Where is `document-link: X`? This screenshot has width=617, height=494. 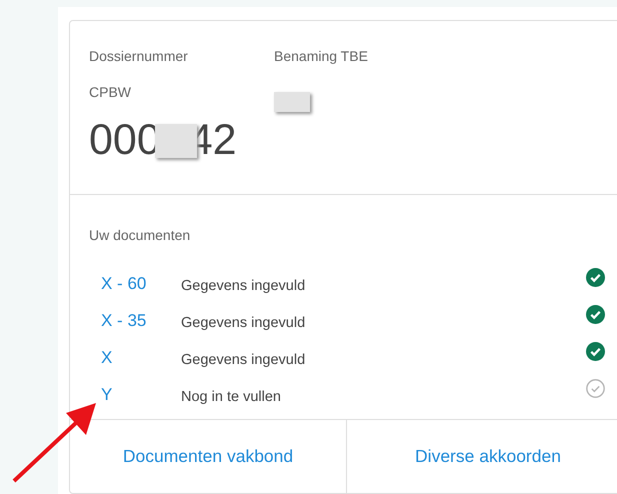 document-link: X is located at coordinates (141, 358).